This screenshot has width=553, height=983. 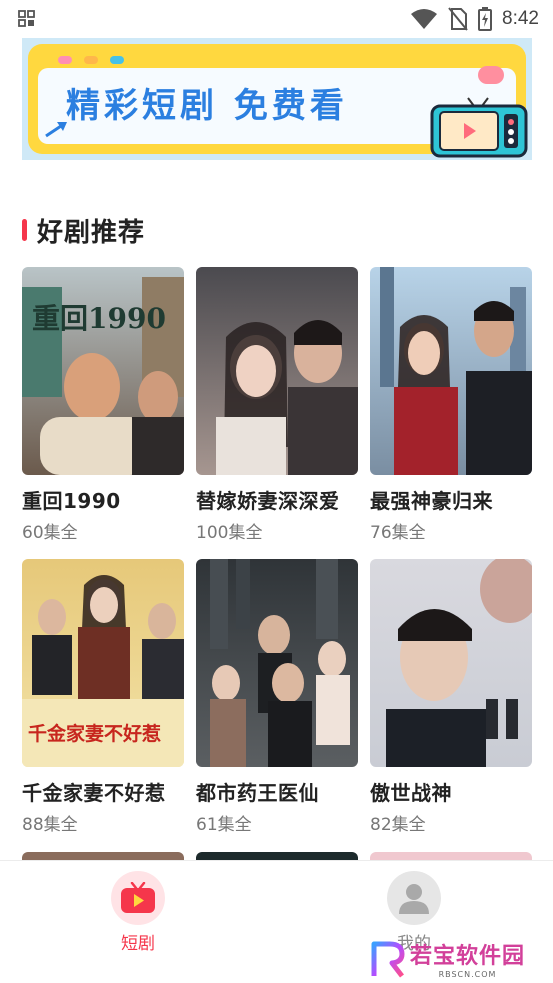 I want to click on drama-title: 都市药王医仙, so click(x=257, y=793).